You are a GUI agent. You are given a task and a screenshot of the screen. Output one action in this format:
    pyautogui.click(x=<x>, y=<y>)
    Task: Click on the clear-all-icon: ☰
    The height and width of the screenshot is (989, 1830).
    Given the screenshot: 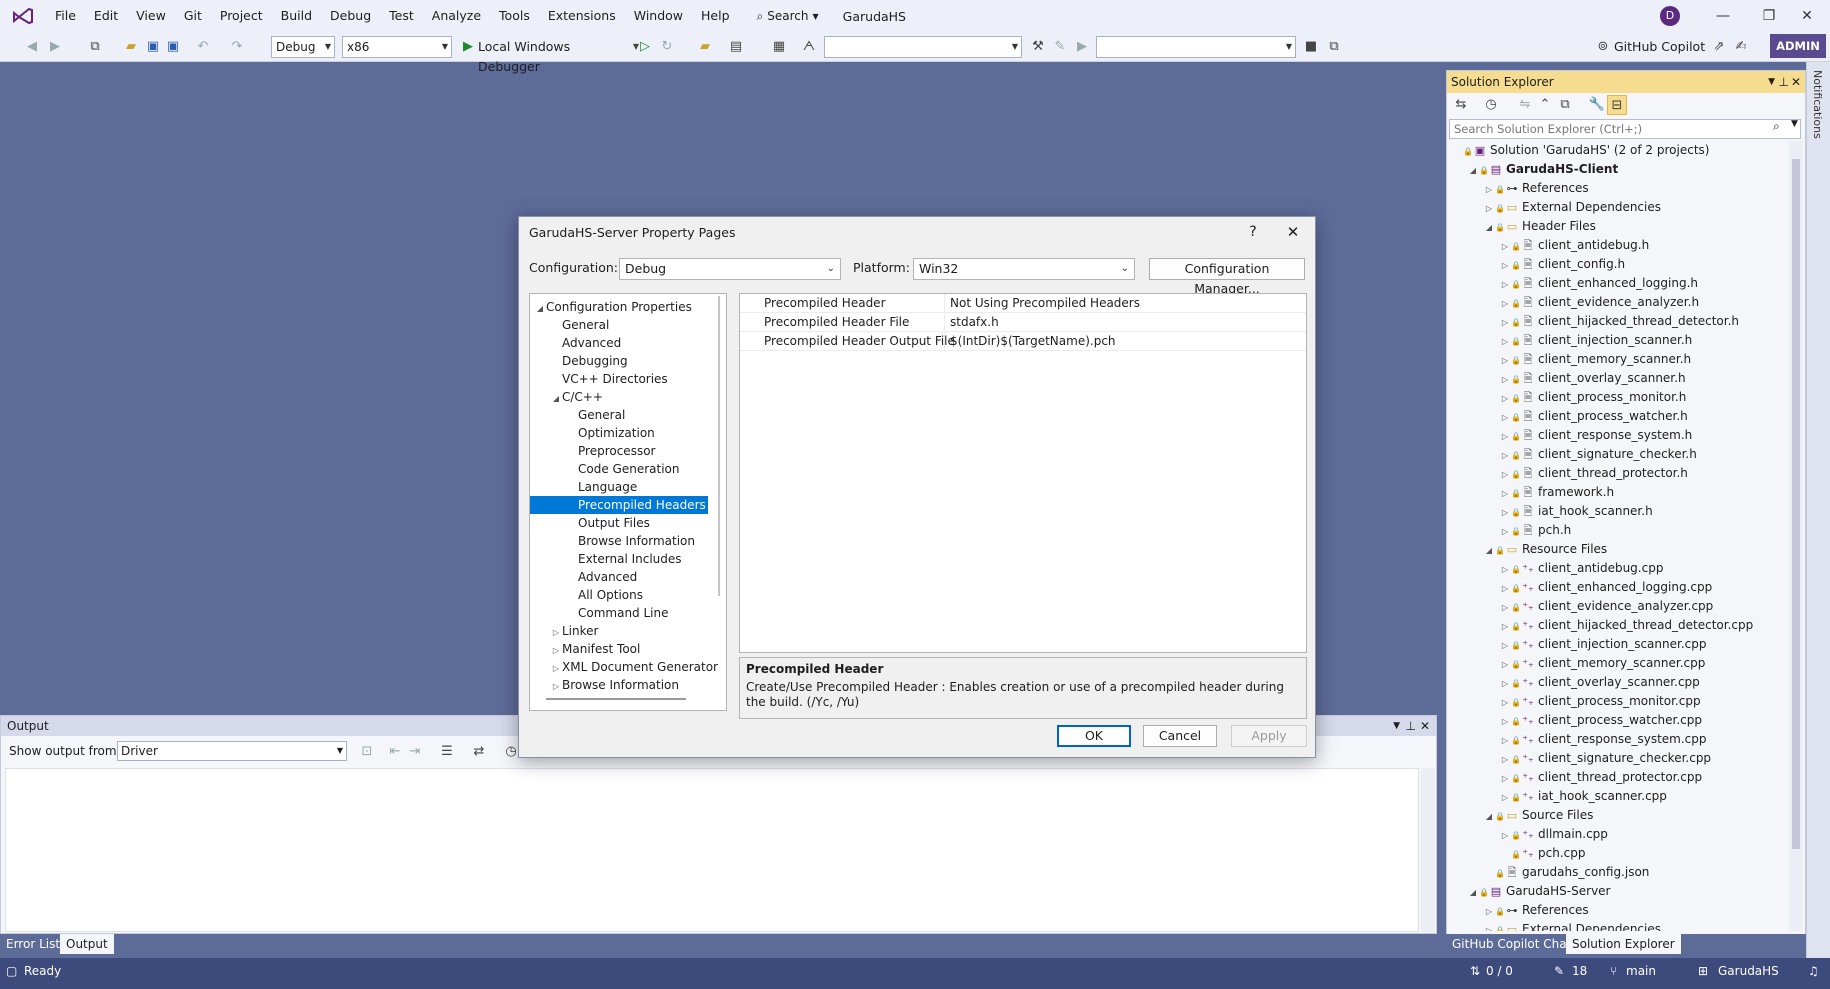 What is the action you would take?
    pyautogui.click(x=447, y=752)
    